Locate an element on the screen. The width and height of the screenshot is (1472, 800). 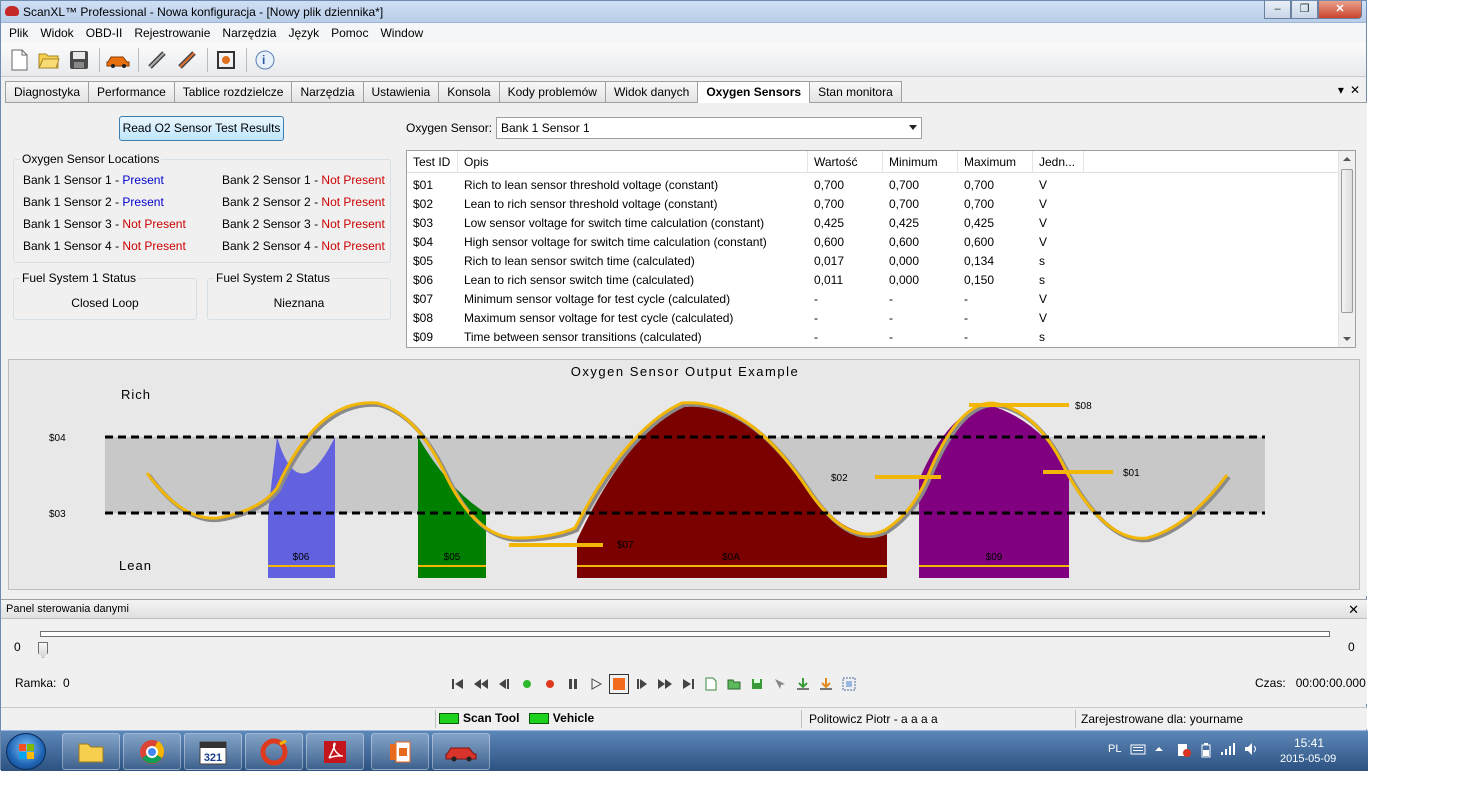
record-icon is located at coordinates (550, 684).